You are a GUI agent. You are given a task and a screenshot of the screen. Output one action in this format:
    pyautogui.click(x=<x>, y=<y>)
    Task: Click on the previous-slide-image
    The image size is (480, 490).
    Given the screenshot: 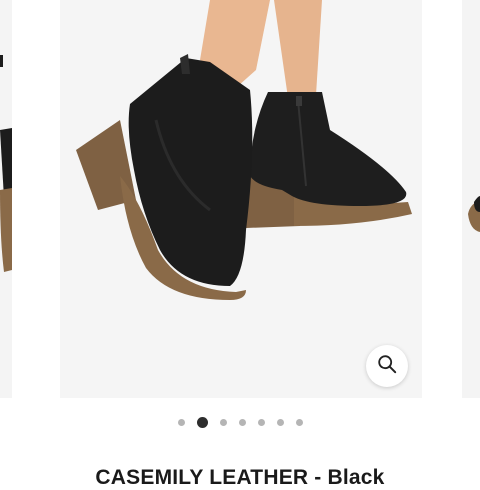 What is the action you would take?
    pyautogui.click(x=6, y=199)
    